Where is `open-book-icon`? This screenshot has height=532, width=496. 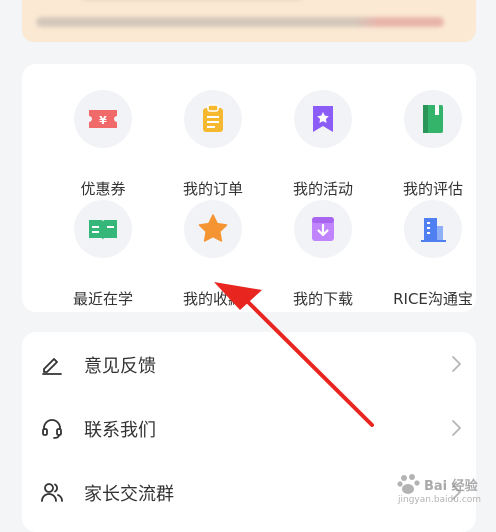 open-book-icon is located at coordinates (103, 230).